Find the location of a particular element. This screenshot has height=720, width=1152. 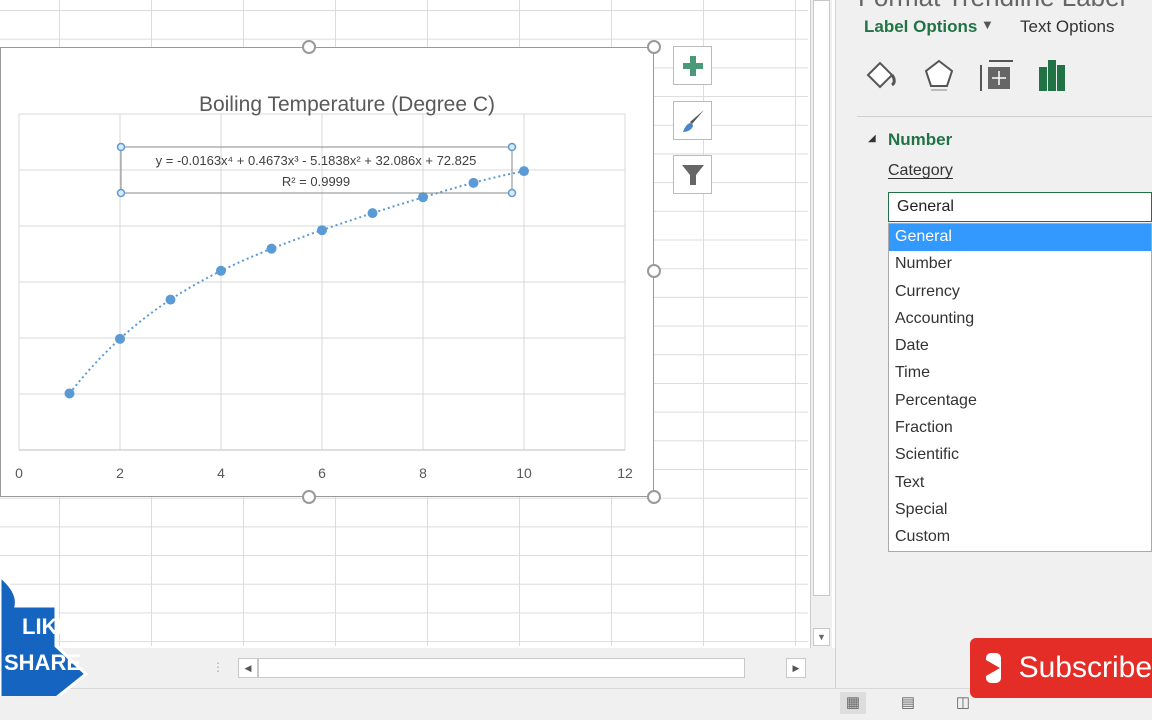

category-option: Accounting is located at coordinates (1020, 319).